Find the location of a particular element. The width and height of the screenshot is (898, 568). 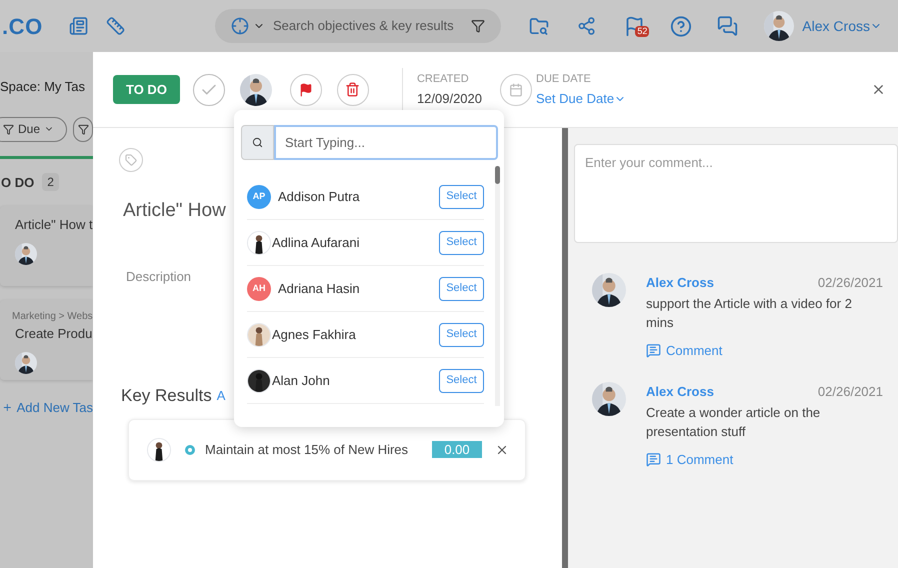

created-date: 12/09/2020 is located at coordinates (449, 99).